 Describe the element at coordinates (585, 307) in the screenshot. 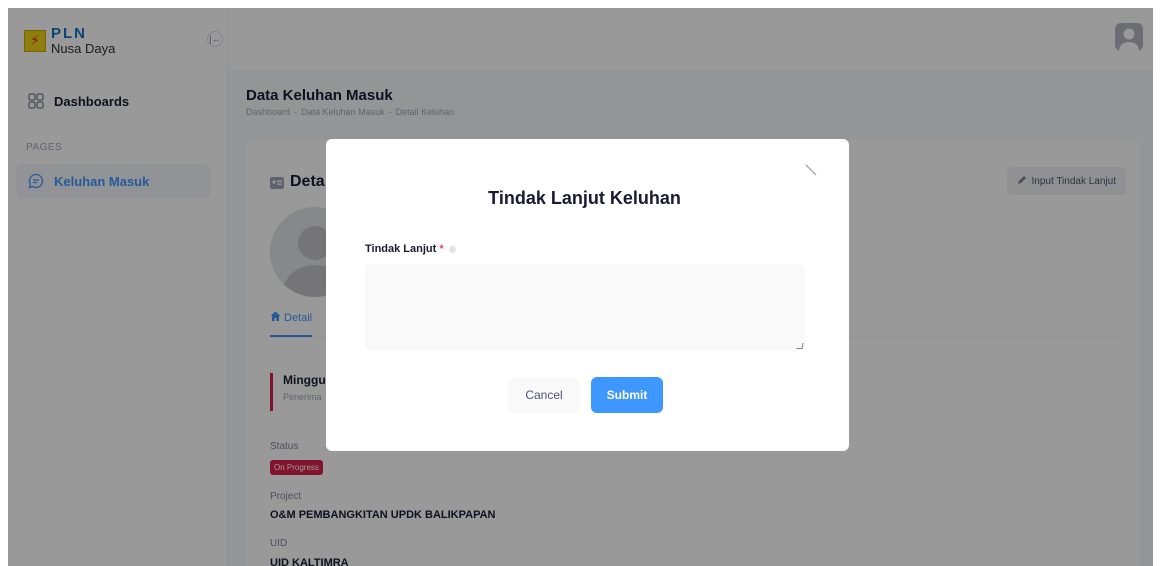

I see `tindak-lanjut-textarea` at that location.